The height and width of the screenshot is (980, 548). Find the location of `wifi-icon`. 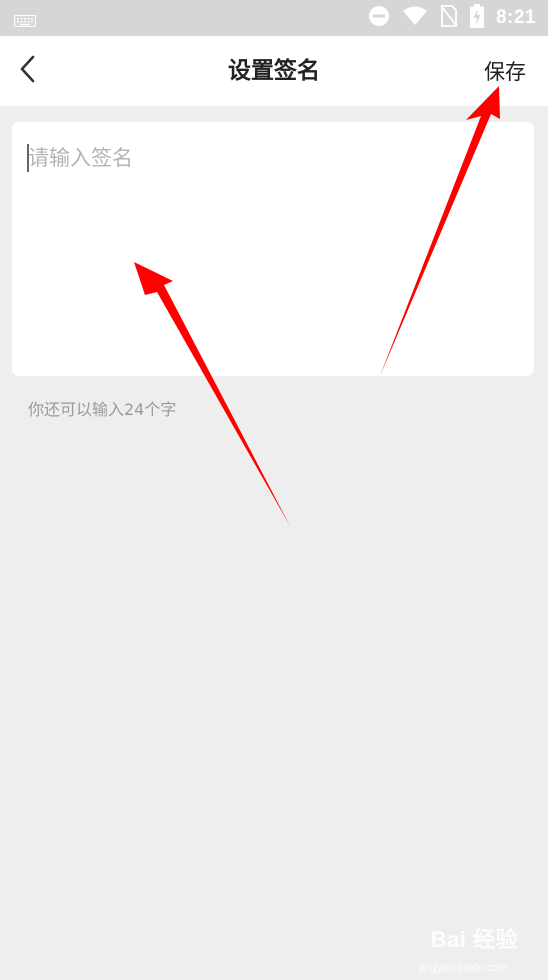

wifi-icon is located at coordinates (415, 18).